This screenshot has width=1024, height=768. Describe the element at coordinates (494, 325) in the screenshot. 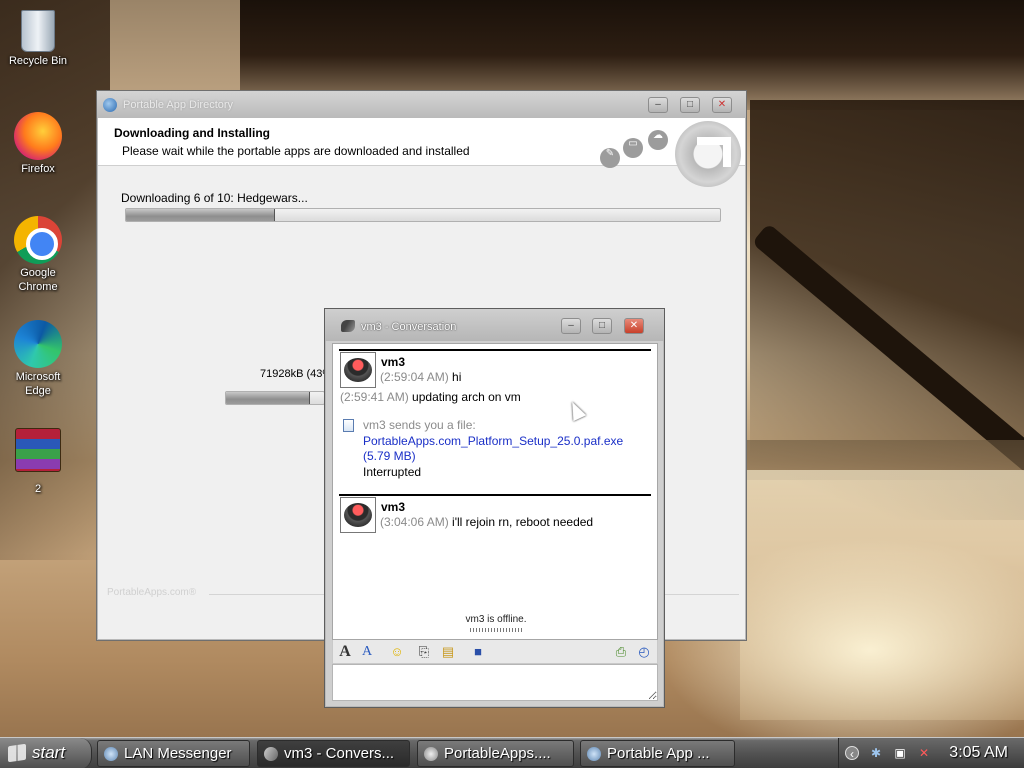

I see `title-bar: vm3 - Conversation – □ ✕` at that location.